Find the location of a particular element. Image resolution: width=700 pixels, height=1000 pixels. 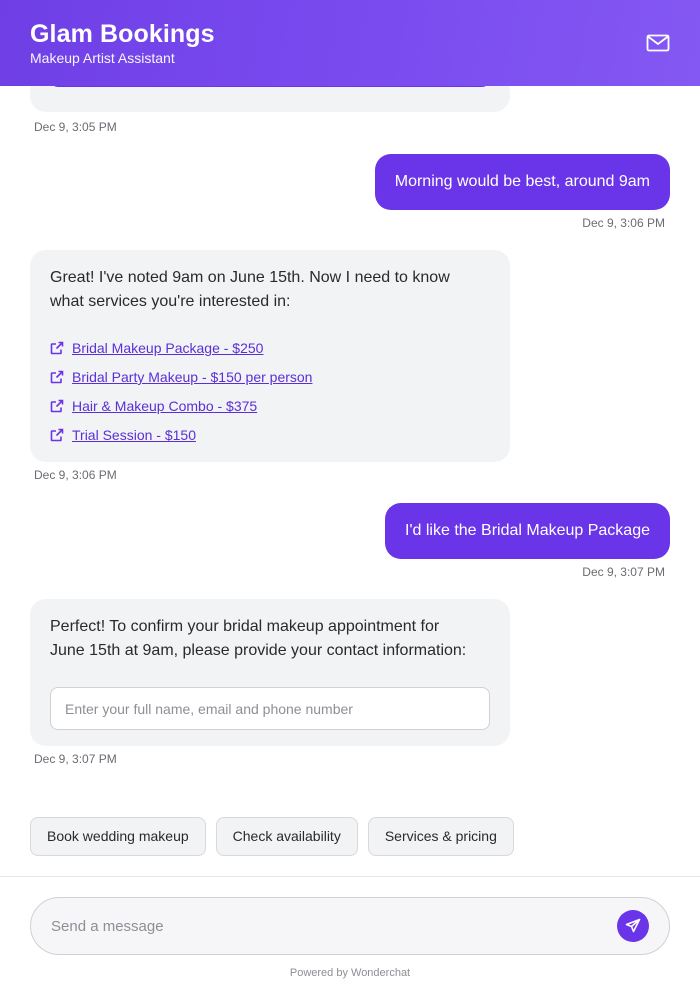

composer-divider is located at coordinates (350, 876).